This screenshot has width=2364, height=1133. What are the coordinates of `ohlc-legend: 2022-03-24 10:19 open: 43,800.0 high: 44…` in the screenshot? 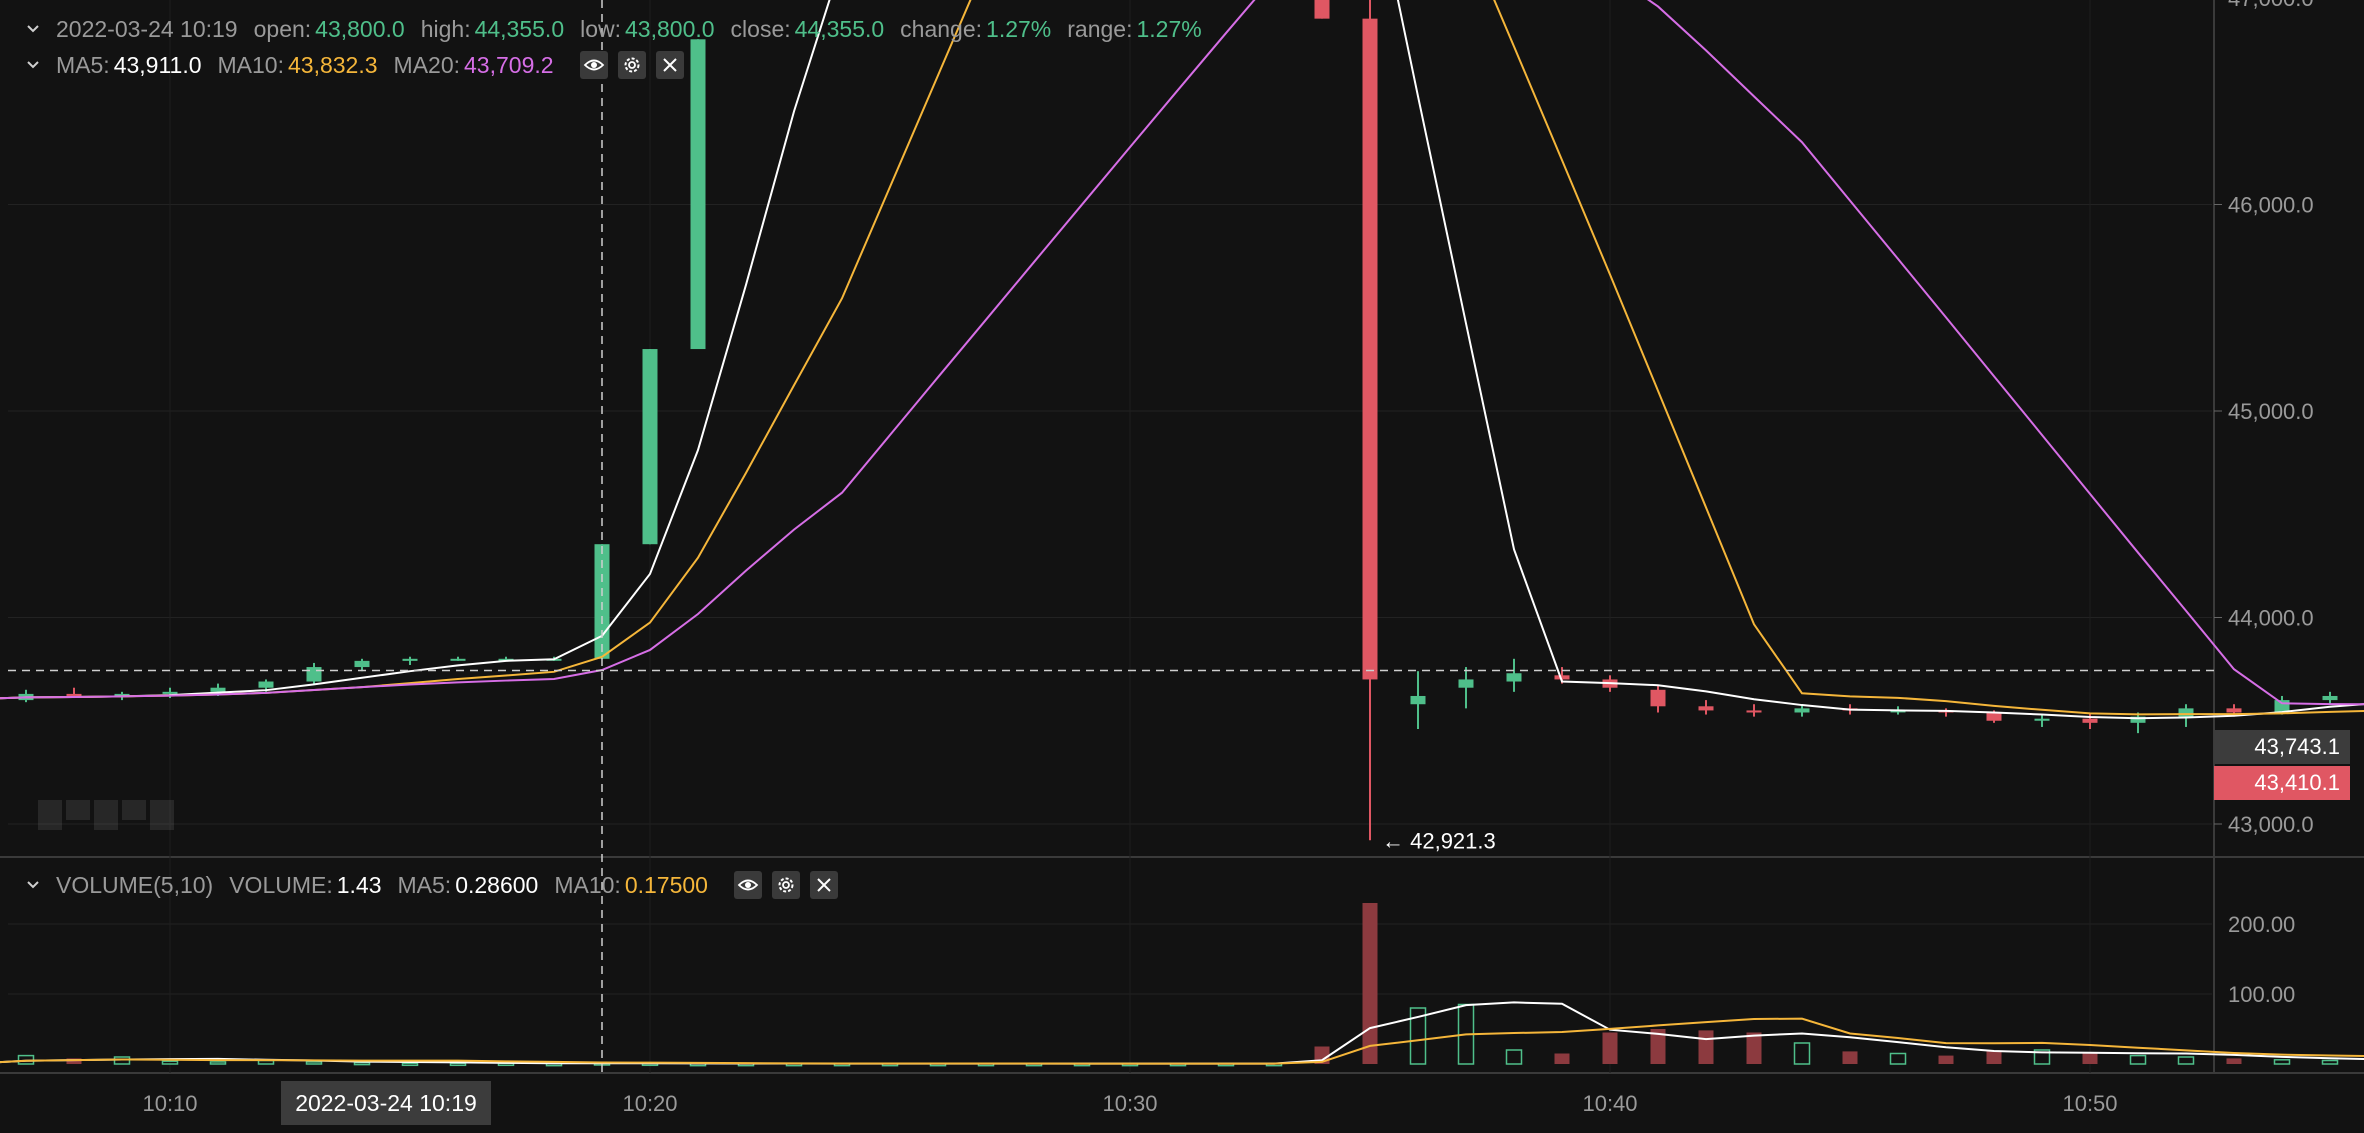 It's located at (620, 29).